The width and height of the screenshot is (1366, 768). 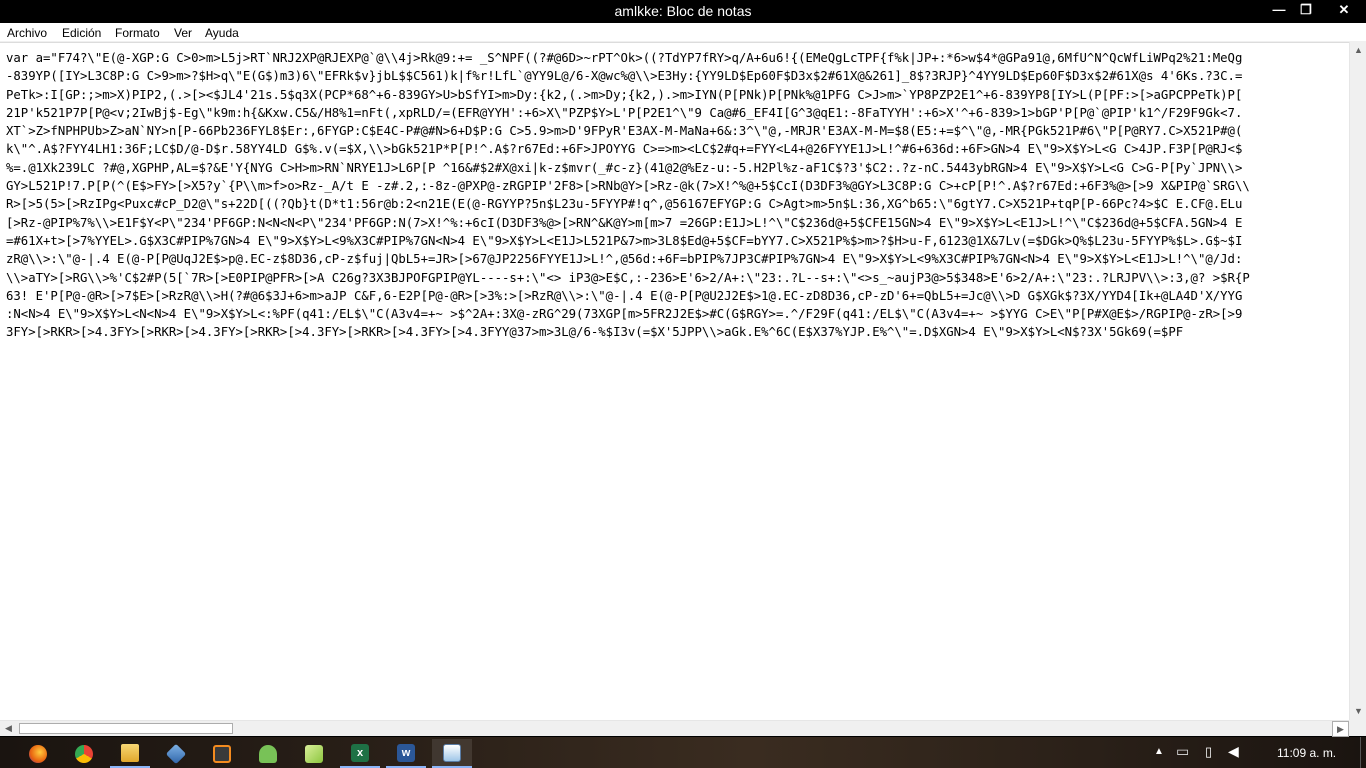 What do you see at coordinates (674, 728) in the screenshot?
I see `horizontal-scrollbar: ◀ ▶` at bounding box center [674, 728].